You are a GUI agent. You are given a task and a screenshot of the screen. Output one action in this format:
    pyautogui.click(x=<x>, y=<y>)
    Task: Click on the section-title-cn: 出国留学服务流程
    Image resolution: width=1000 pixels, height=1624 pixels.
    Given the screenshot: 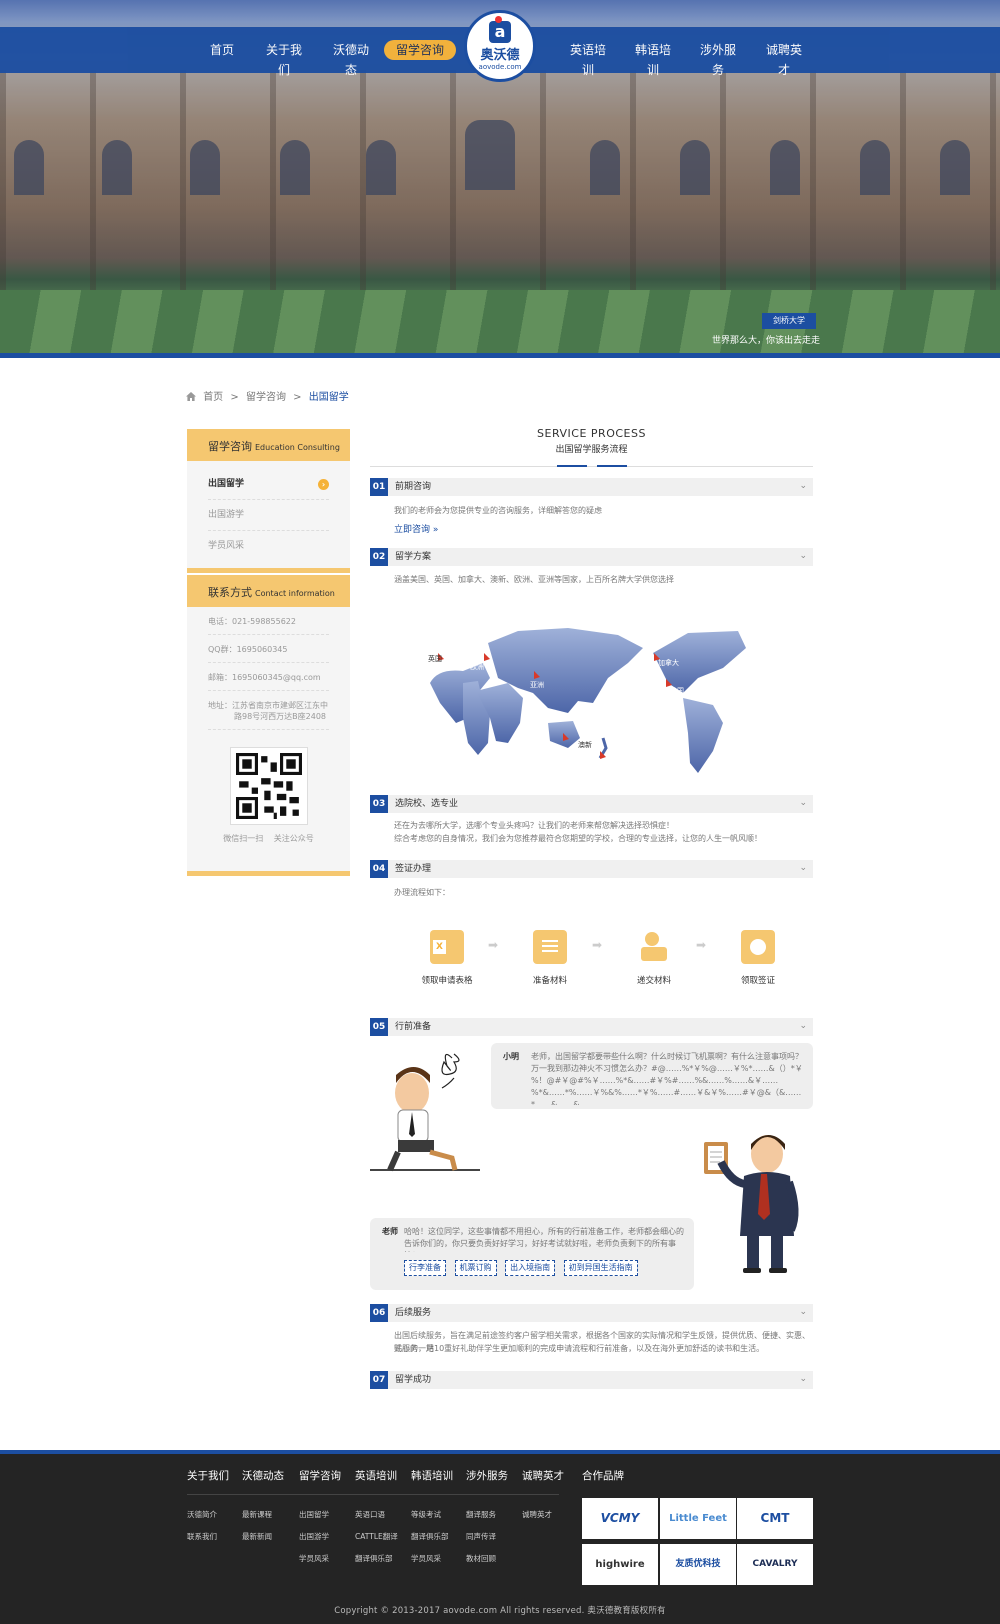 What is the action you would take?
    pyautogui.click(x=591, y=450)
    